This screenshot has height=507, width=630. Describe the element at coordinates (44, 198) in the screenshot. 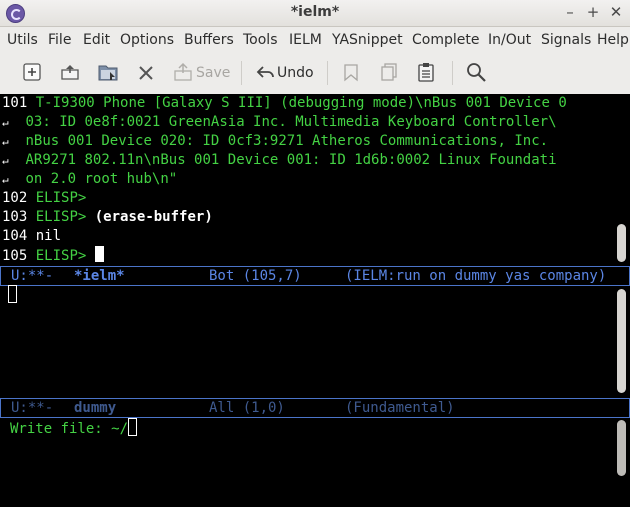

I see `buffer-line: 102 ELISP>` at that location.